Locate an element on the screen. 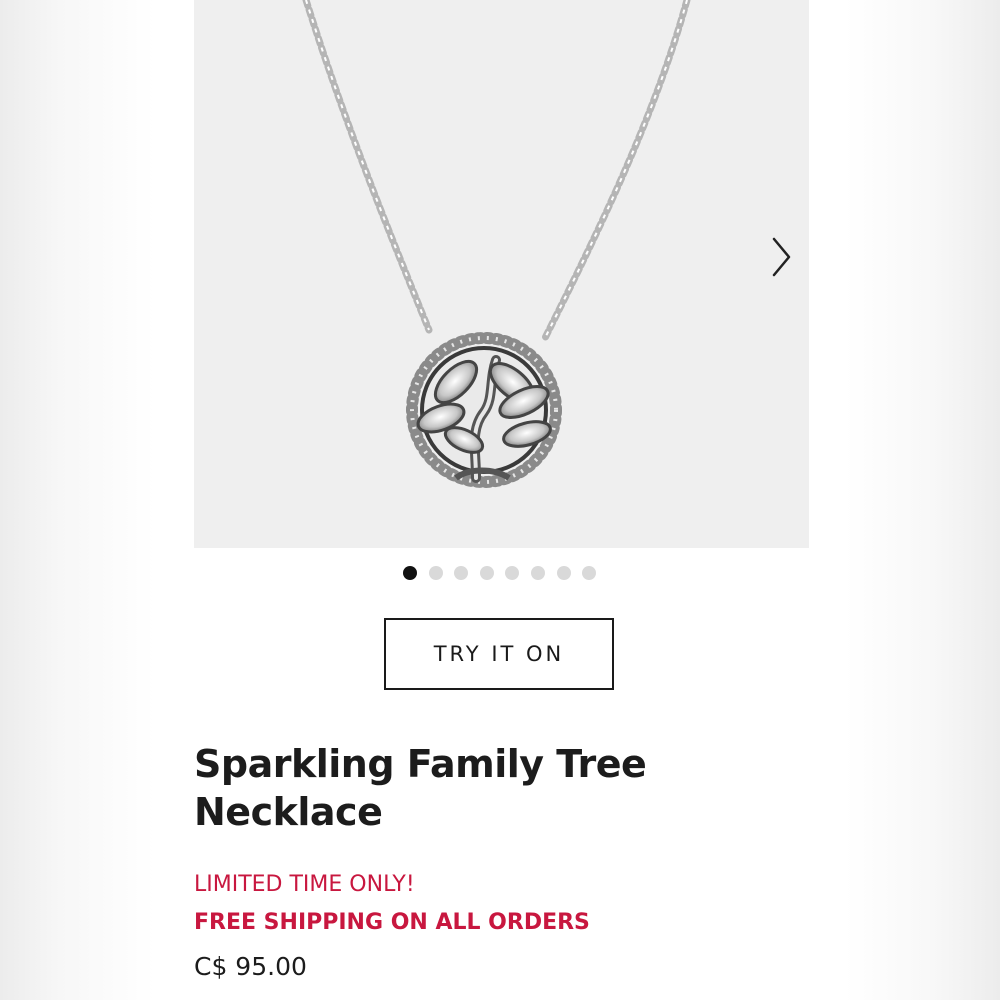  chevron-right-icon is located at coordinates (781, 257).